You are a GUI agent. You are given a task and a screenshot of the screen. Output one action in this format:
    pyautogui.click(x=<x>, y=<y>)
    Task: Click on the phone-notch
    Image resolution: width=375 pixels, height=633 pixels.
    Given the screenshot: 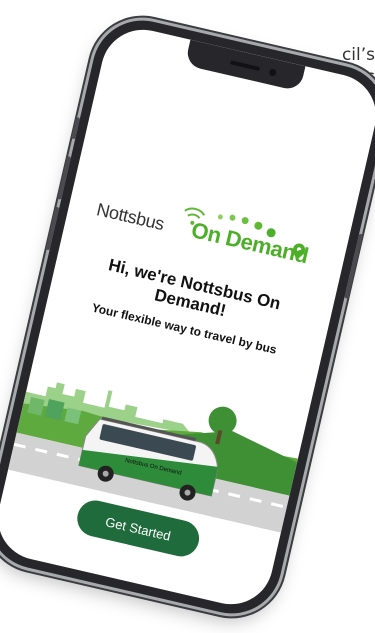 What is the action you would take?
    pyautogui.click(x=245, y=65)
    